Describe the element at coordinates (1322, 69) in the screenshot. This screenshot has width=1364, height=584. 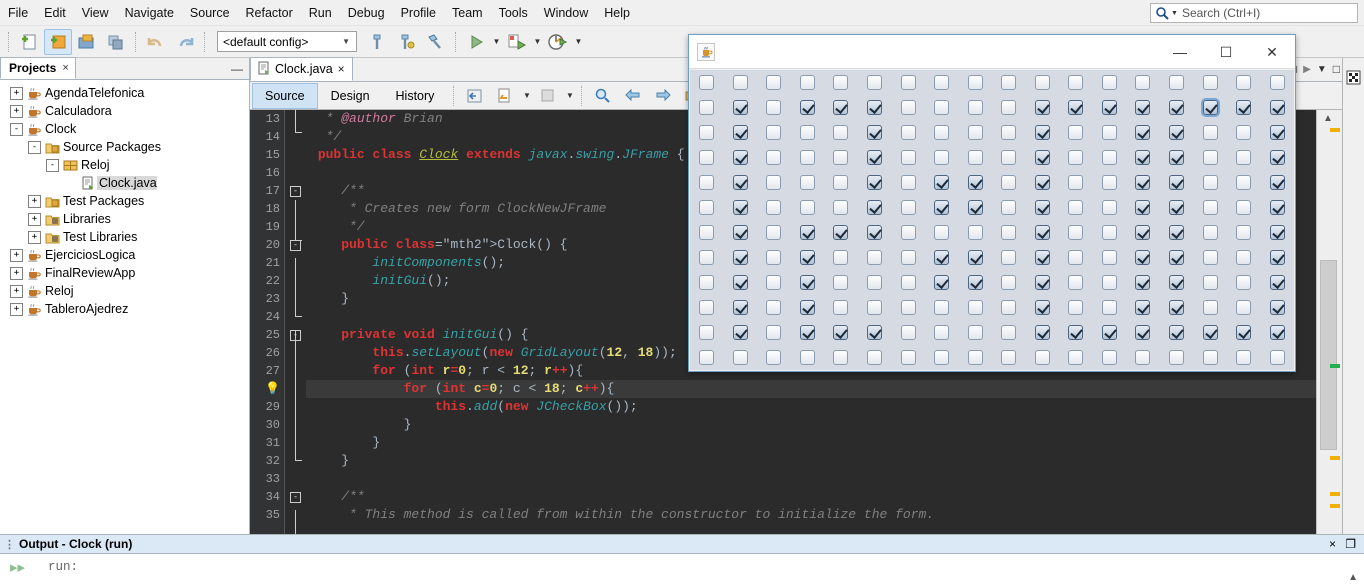
I see `tab-list-icon: ▼` at that location.